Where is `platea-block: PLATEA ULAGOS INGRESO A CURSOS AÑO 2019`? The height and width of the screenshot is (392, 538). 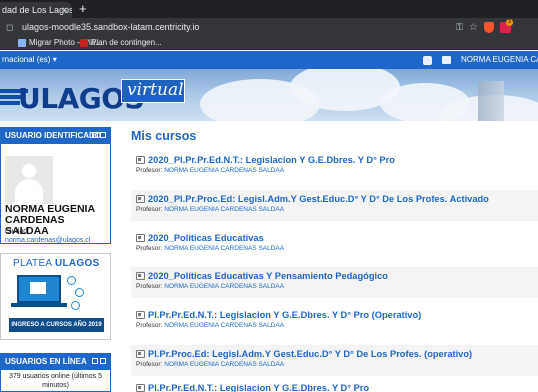 platea-block: PLATEA ULAGOS INGRESO A CURSOS AÑO 2019 is located at coordinates (55, 296).